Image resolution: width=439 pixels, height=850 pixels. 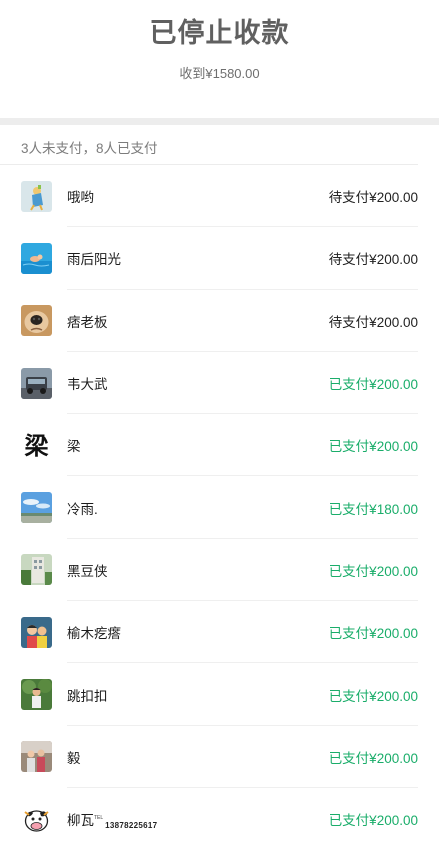 I want to click on payer-row: 梁 梁 已支付¥200.00, so click(x=219, y=445).